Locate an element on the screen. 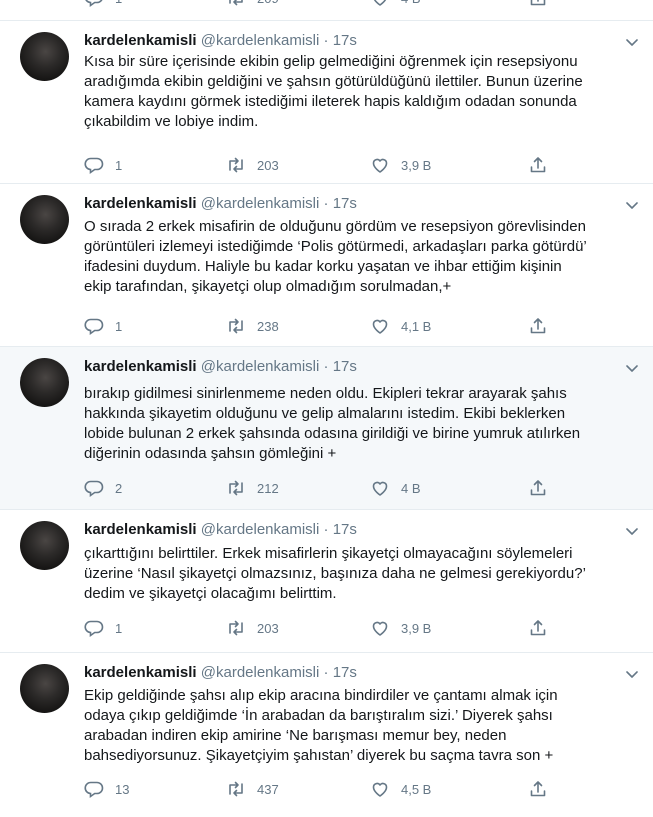 The height and width of the screenshot is (817, 653). retweet-button: 209 is located at coordinates (252, 4).